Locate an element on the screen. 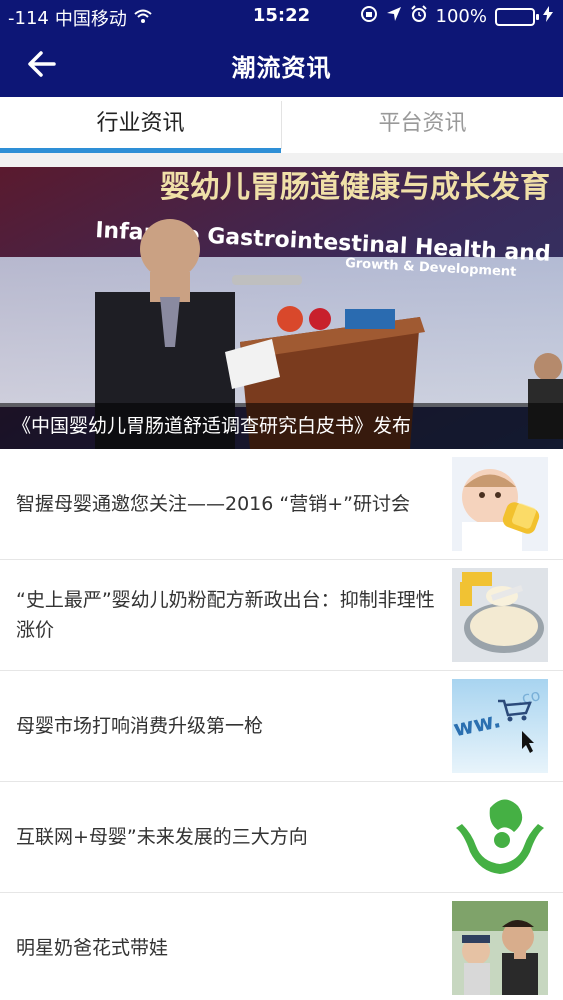 This screenshot has width=563, height=1000. tab-platform-news: 平台资讯 is located at coordinates (422, 125).